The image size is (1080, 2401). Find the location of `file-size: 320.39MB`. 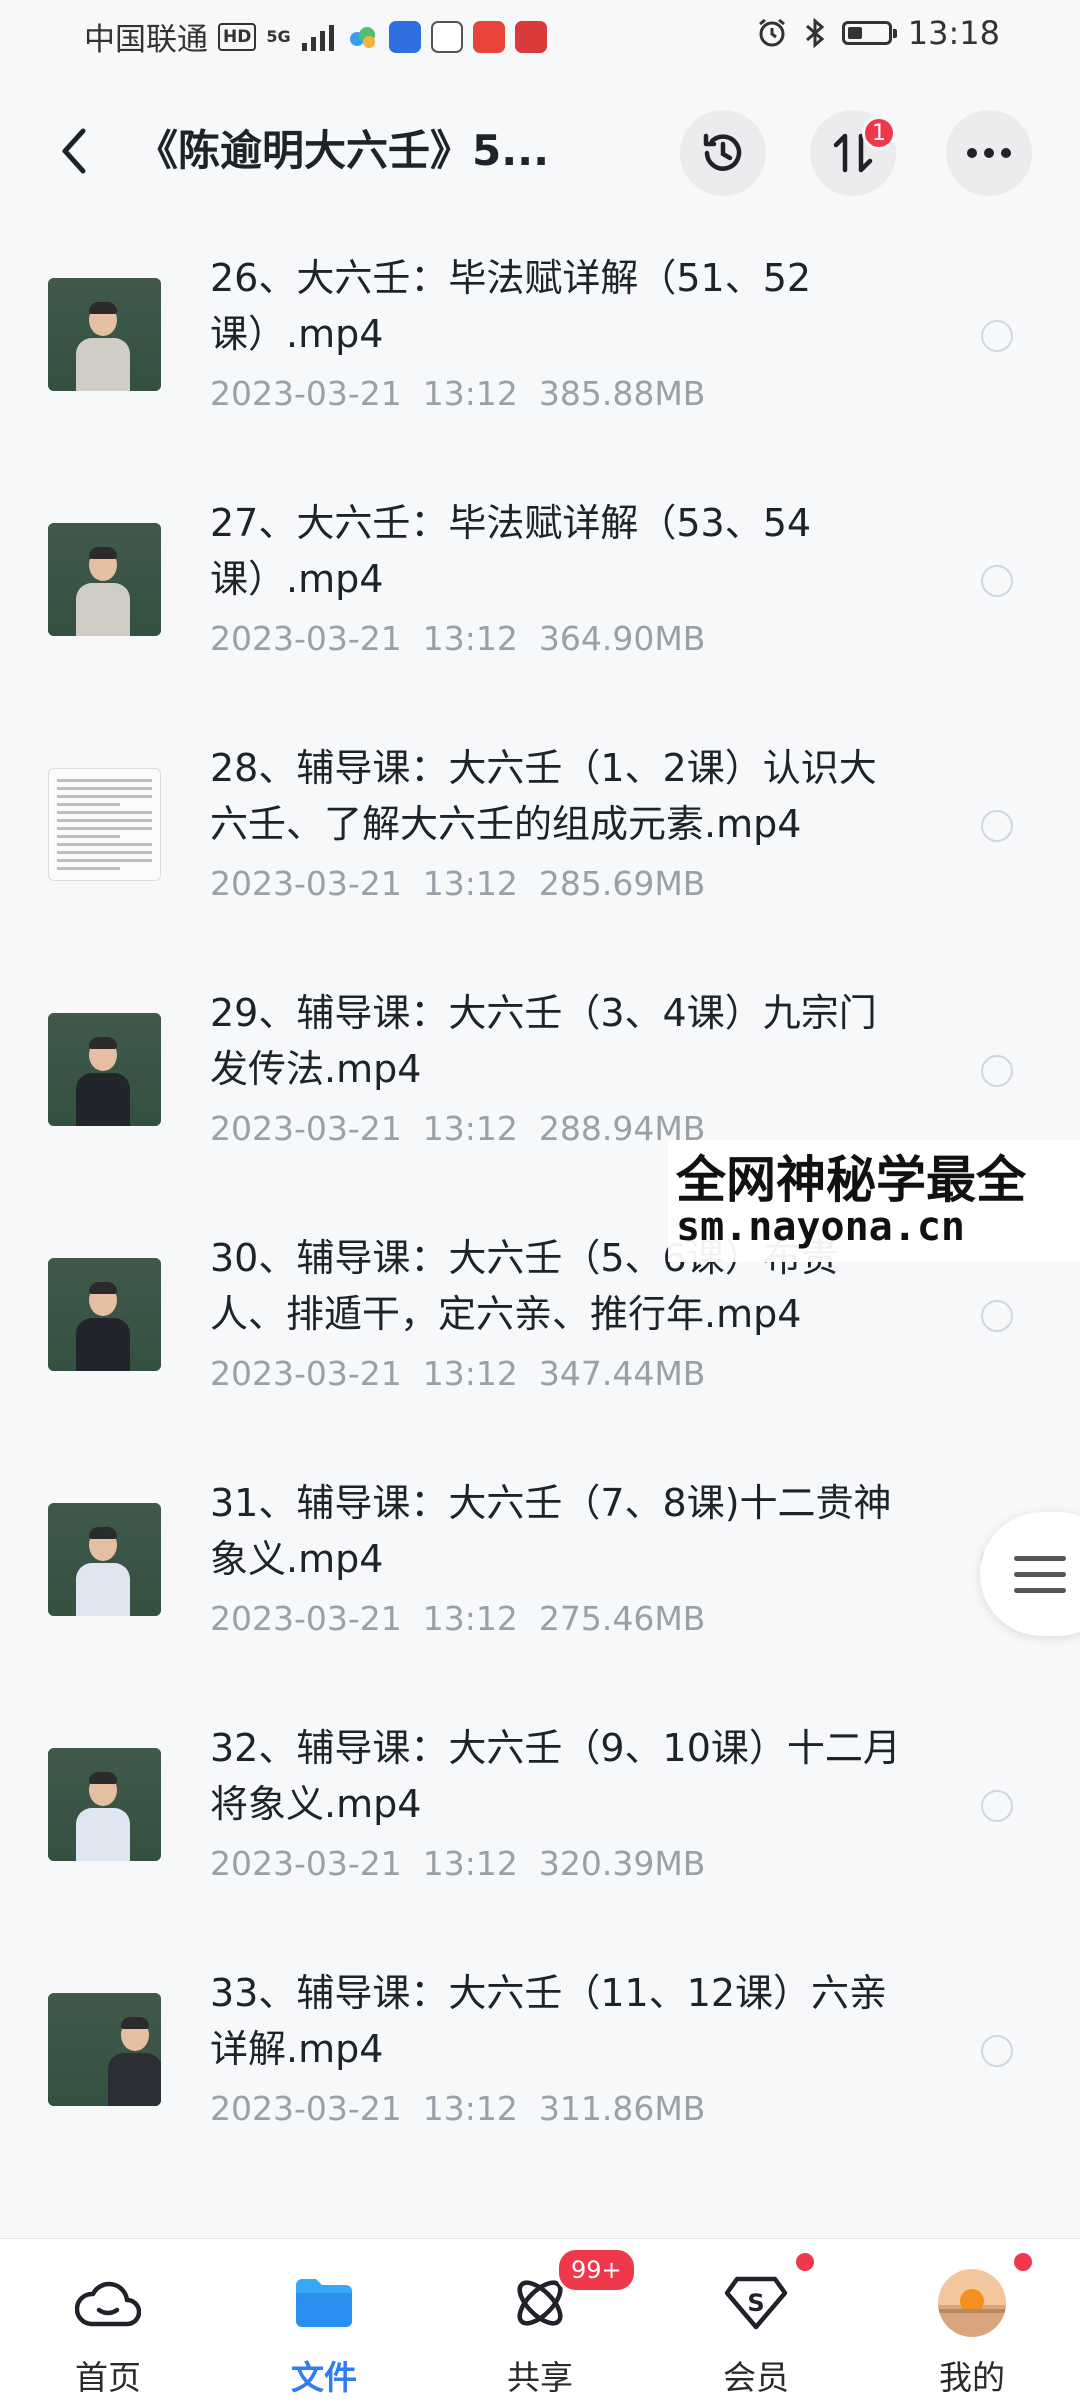

file-size: 320.39MB is located at coordinates (622, 1863).